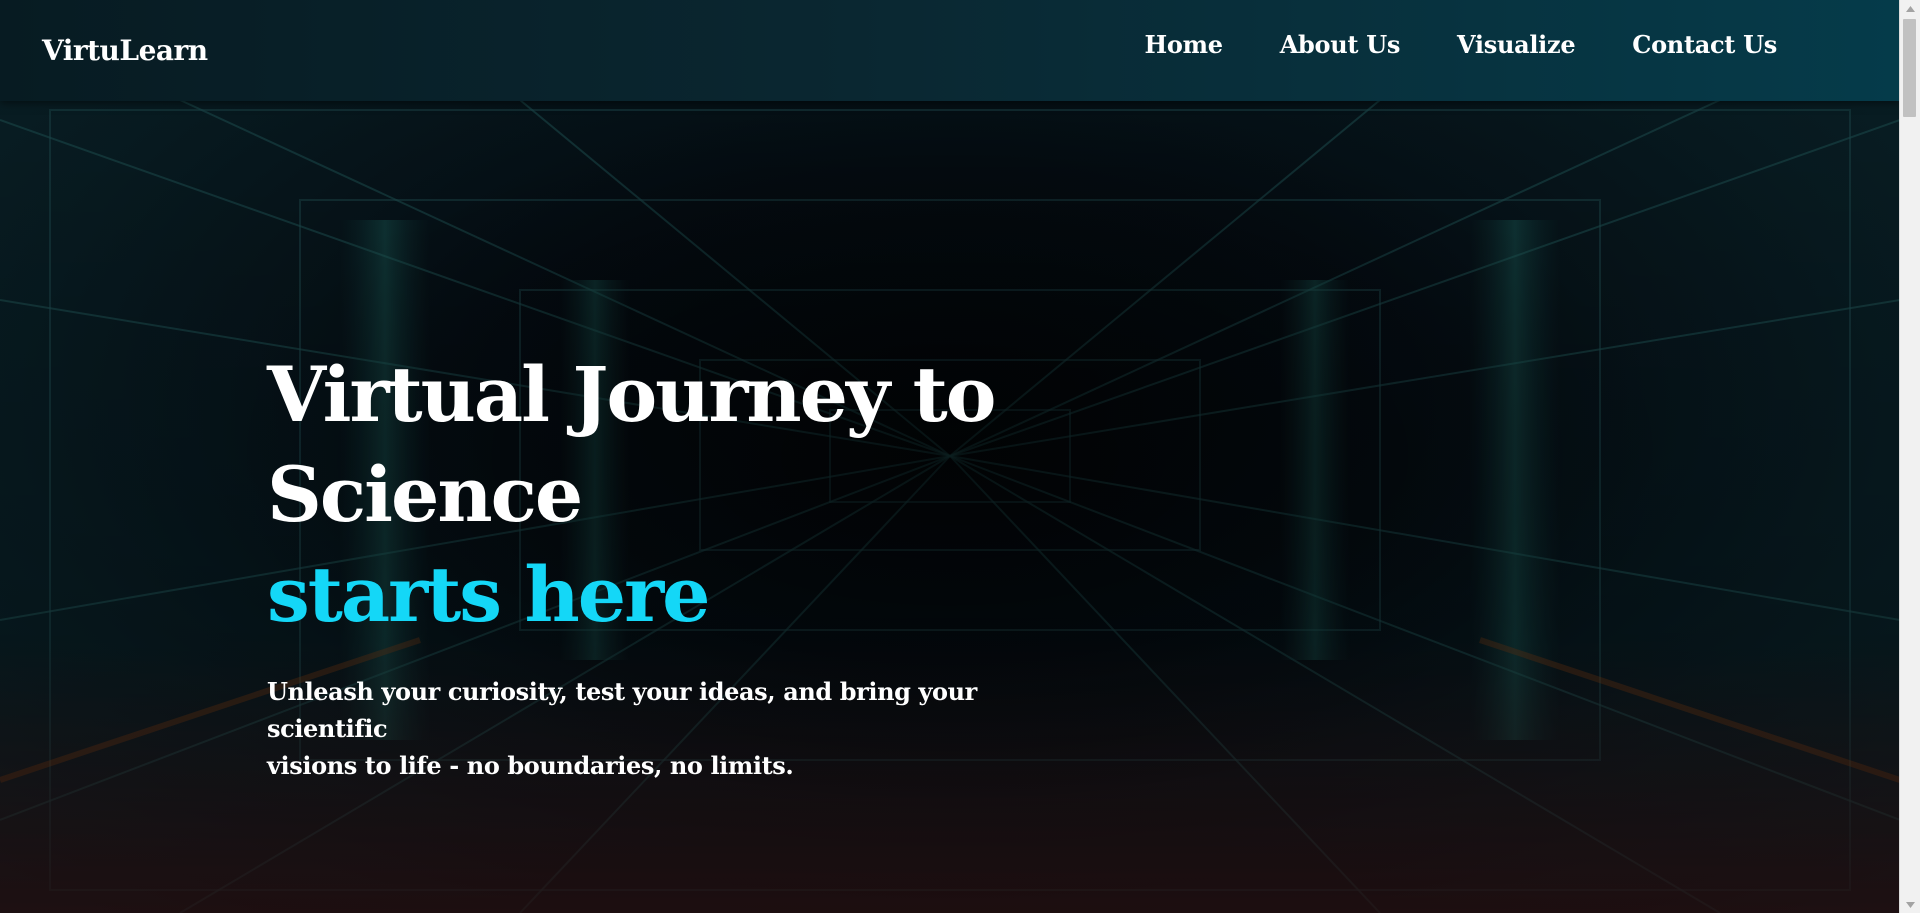  What do you see at coordinates (125, 50) in the screenshot?
I see `brand-logo: VirtuLearn` at bounding box center [125, 50].